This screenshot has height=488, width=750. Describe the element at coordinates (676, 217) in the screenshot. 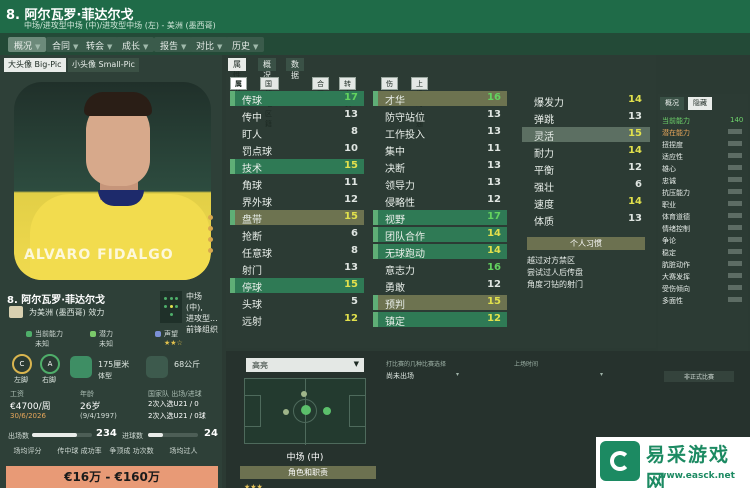

I see `hidden-attribute-name: 体育道德` at that location.